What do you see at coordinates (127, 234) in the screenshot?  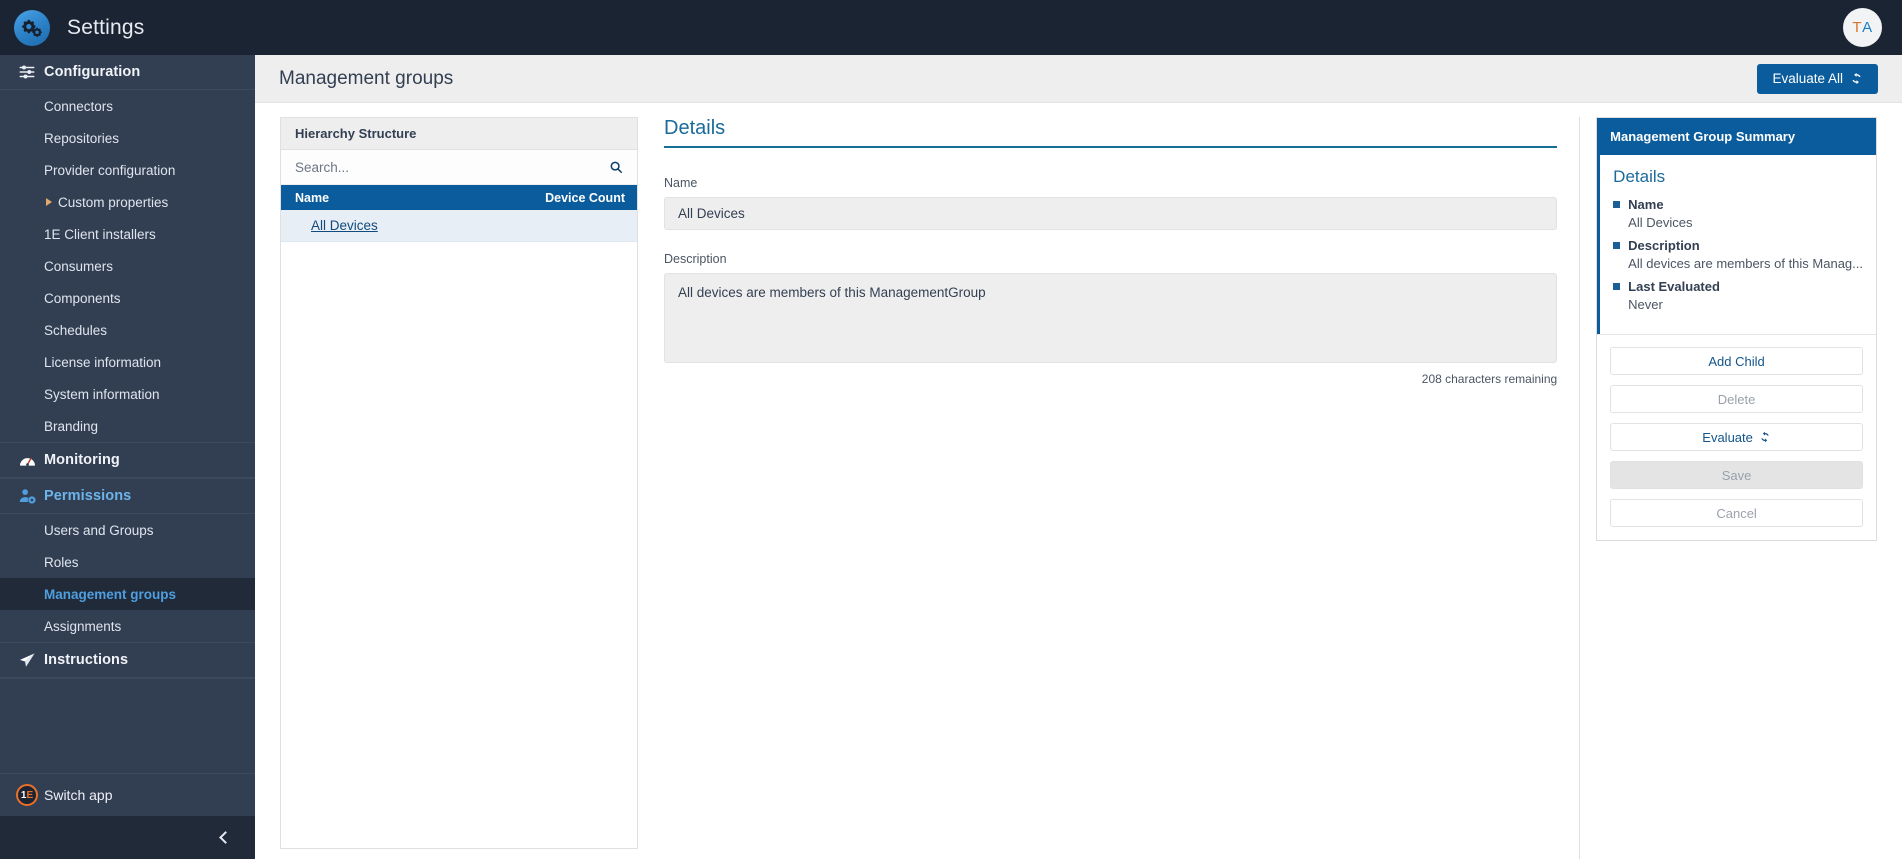 I see `sidebar-item-1e-client-installers: 1E Client installers` at bounding box center [127, 234].